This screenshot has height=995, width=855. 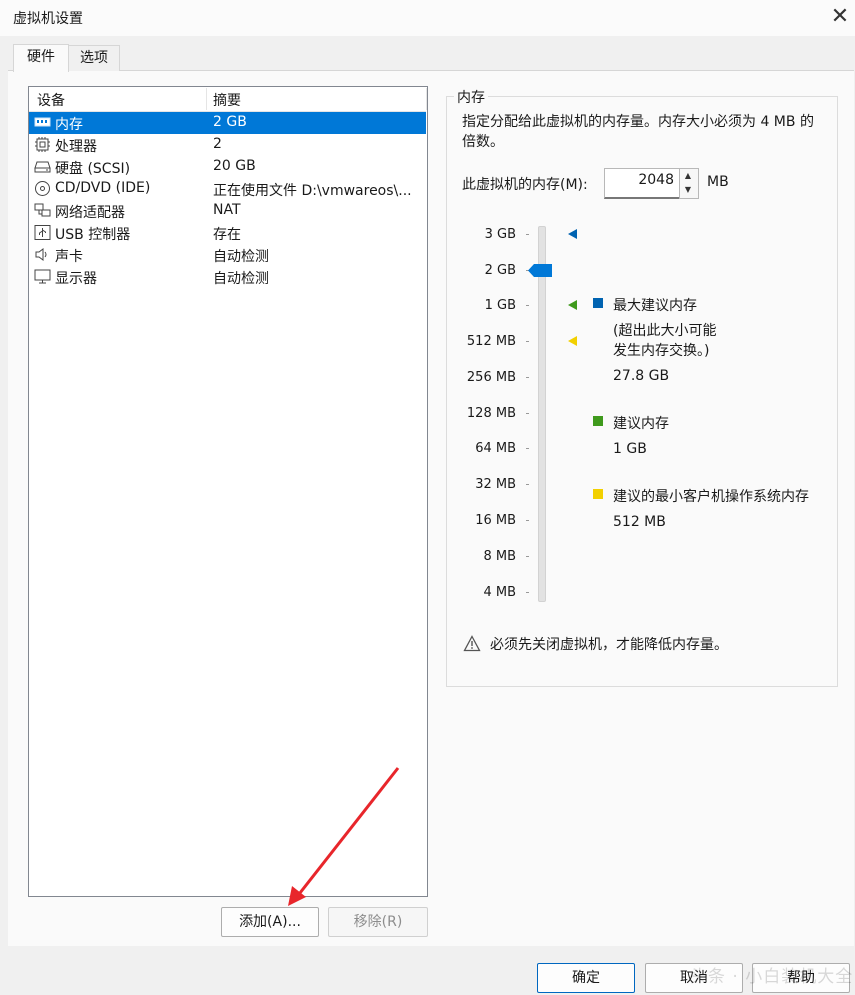 I want to click on column-header-summary: 摘要, so click(x=227, y=100).